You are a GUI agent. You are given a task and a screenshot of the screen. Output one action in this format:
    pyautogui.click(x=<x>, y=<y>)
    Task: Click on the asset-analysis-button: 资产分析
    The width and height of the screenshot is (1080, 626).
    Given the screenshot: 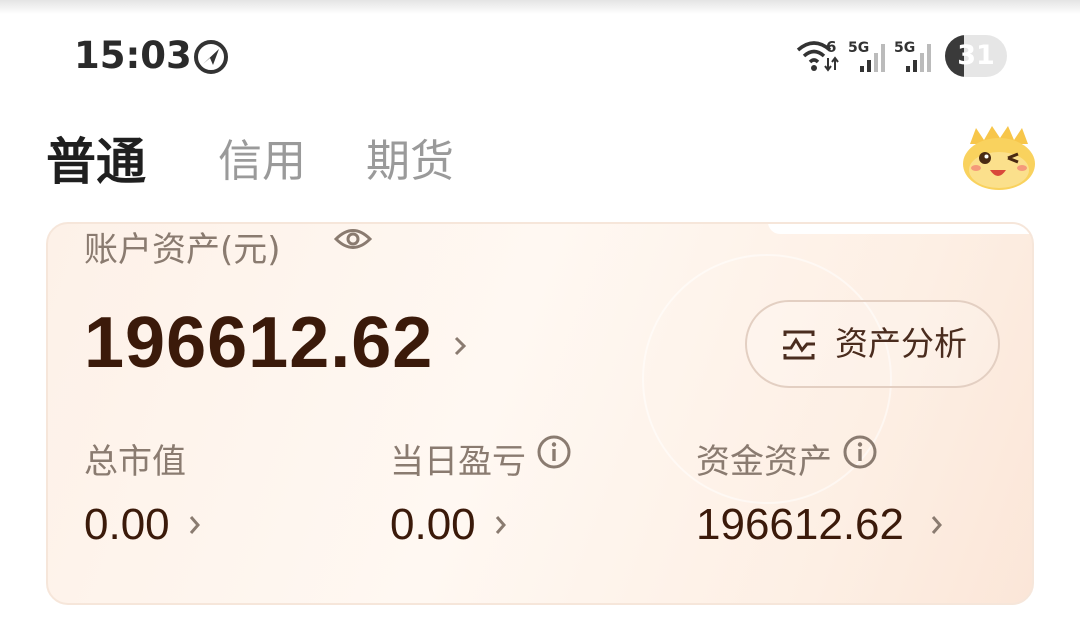 What is the action you would take?
    pyautogui.click(x=872, y=344)
    